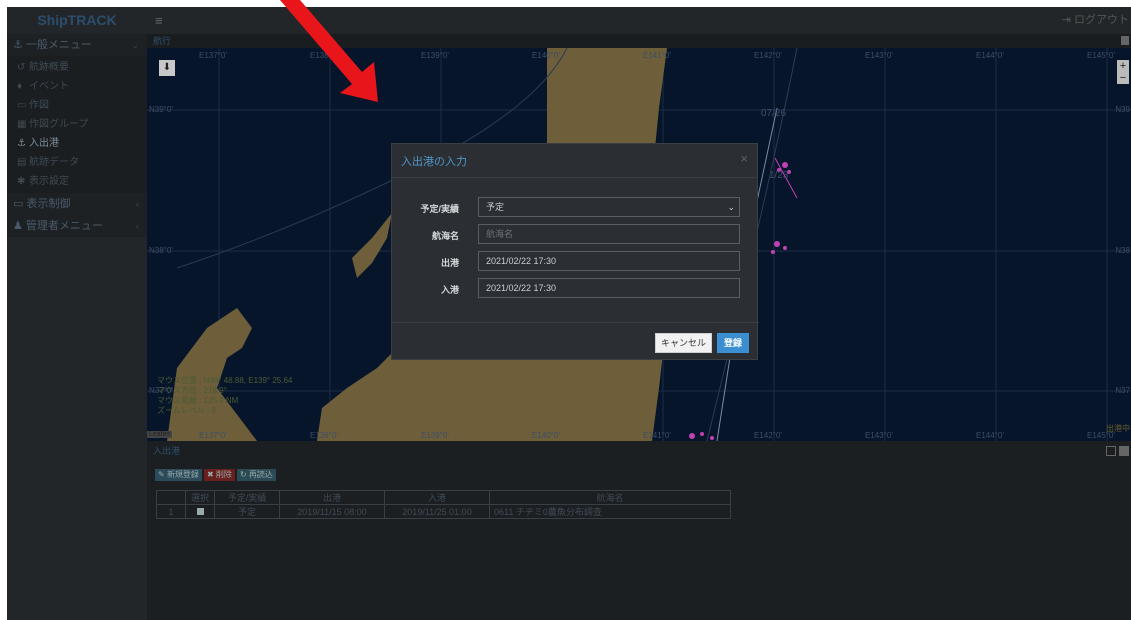  What do you see at coordinates (990, 435) in the screenshot?
I see `lon-label: E144°0'` at bounding box center [990, 435].